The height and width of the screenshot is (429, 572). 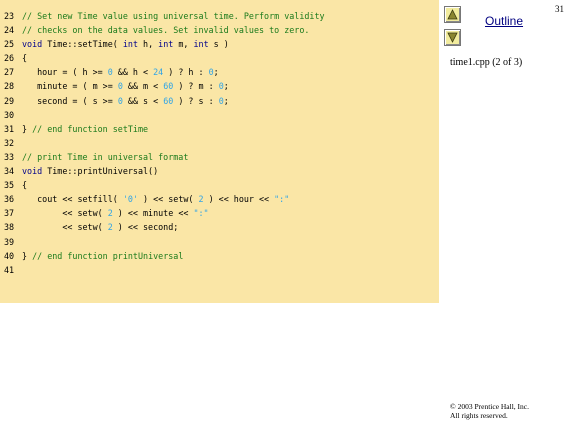 What do you see at coordinates (9, 171) in the screenshot?
I see `line-number: 34` at bounding box center [9, 171].